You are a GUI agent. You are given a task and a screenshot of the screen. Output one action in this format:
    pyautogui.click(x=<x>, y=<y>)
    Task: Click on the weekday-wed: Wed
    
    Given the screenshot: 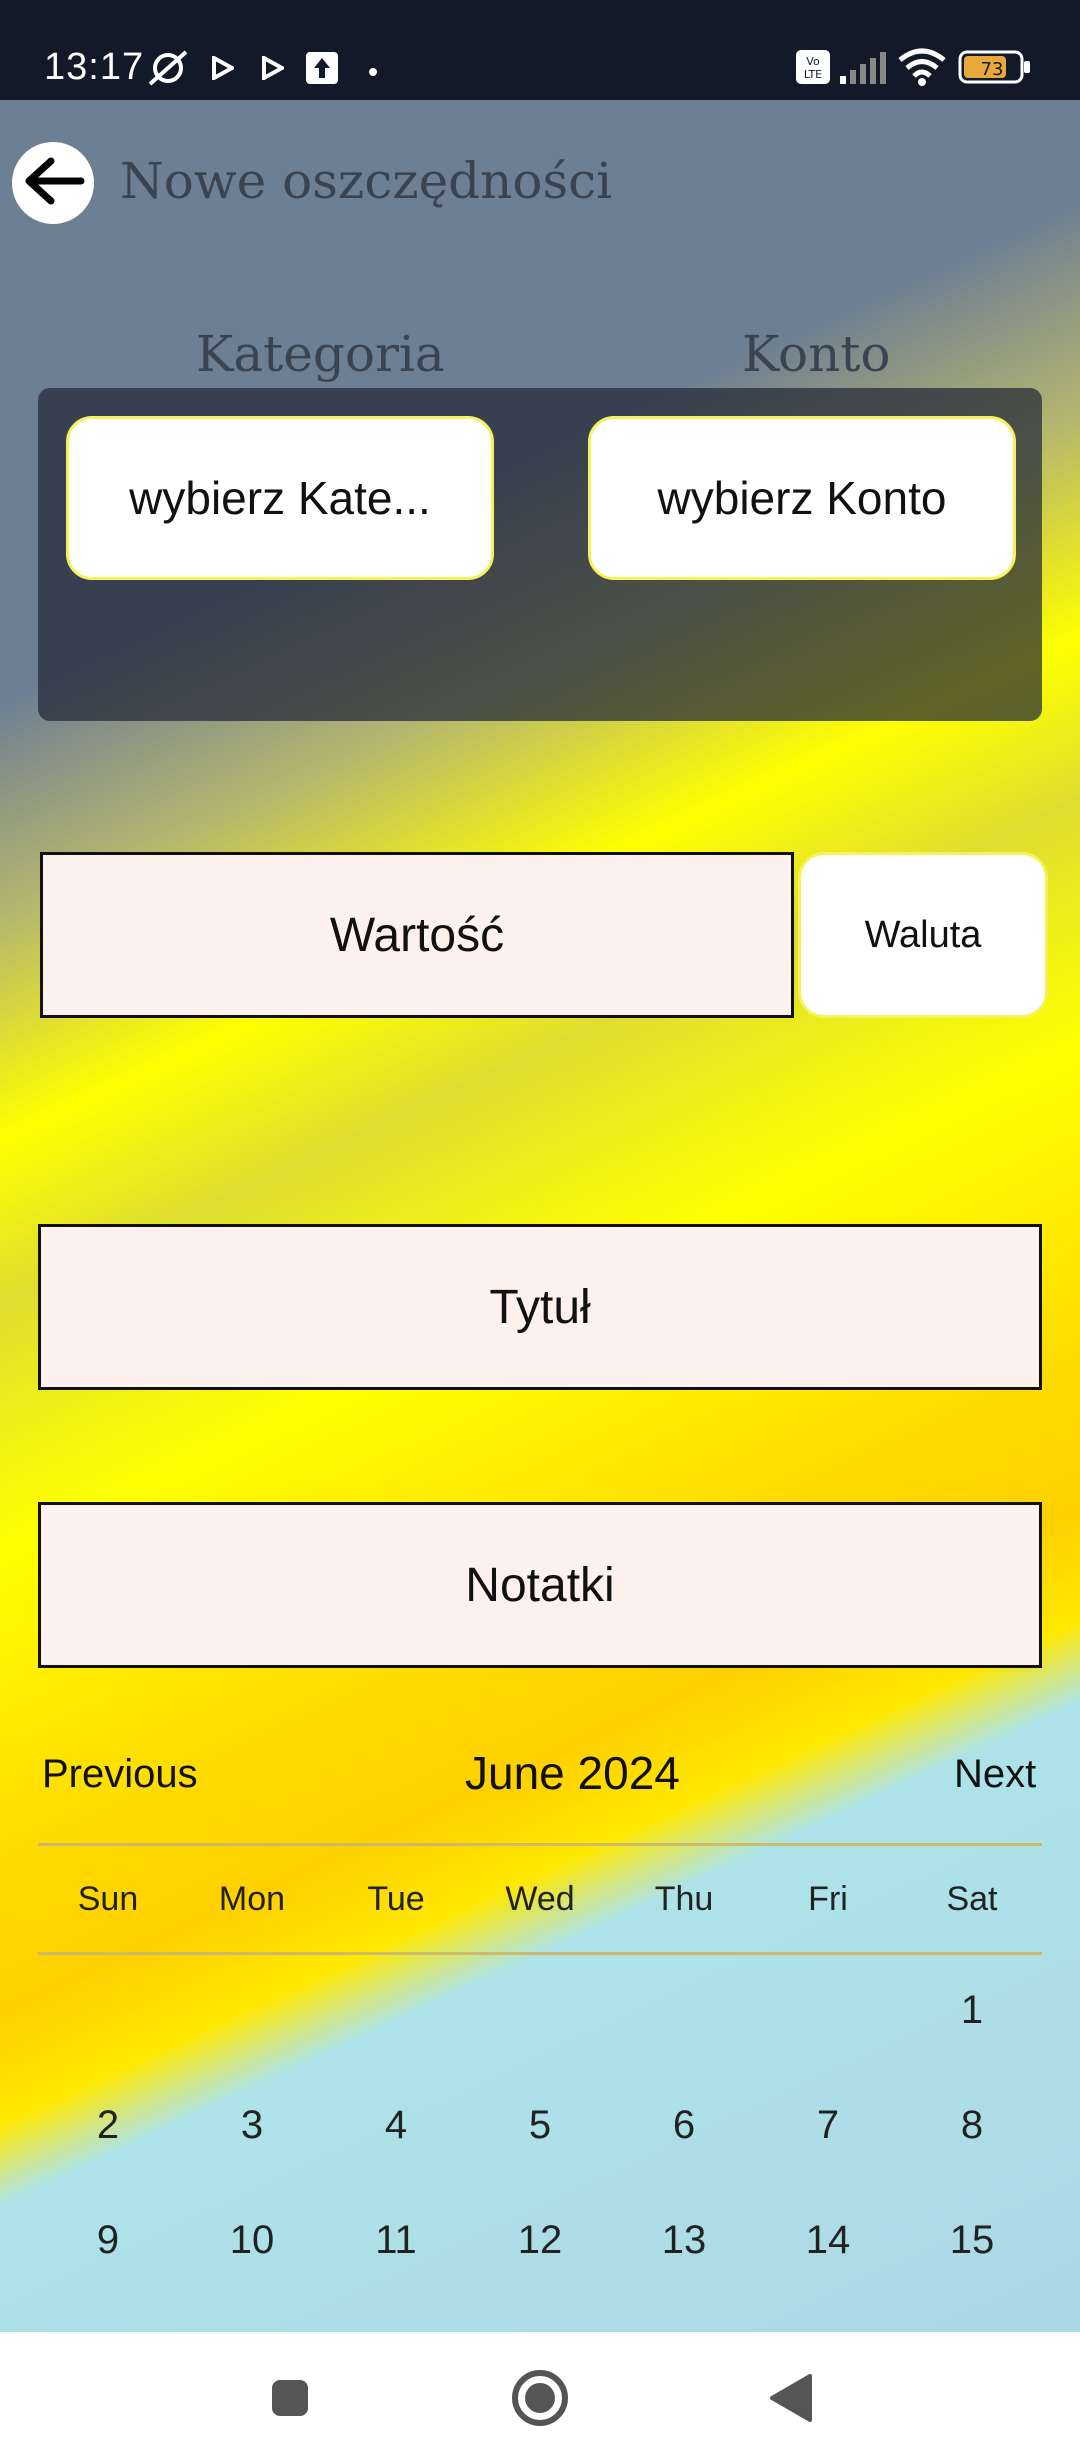 What is the action you would take?
    pyautogui.click(x=540, y=1899)
    